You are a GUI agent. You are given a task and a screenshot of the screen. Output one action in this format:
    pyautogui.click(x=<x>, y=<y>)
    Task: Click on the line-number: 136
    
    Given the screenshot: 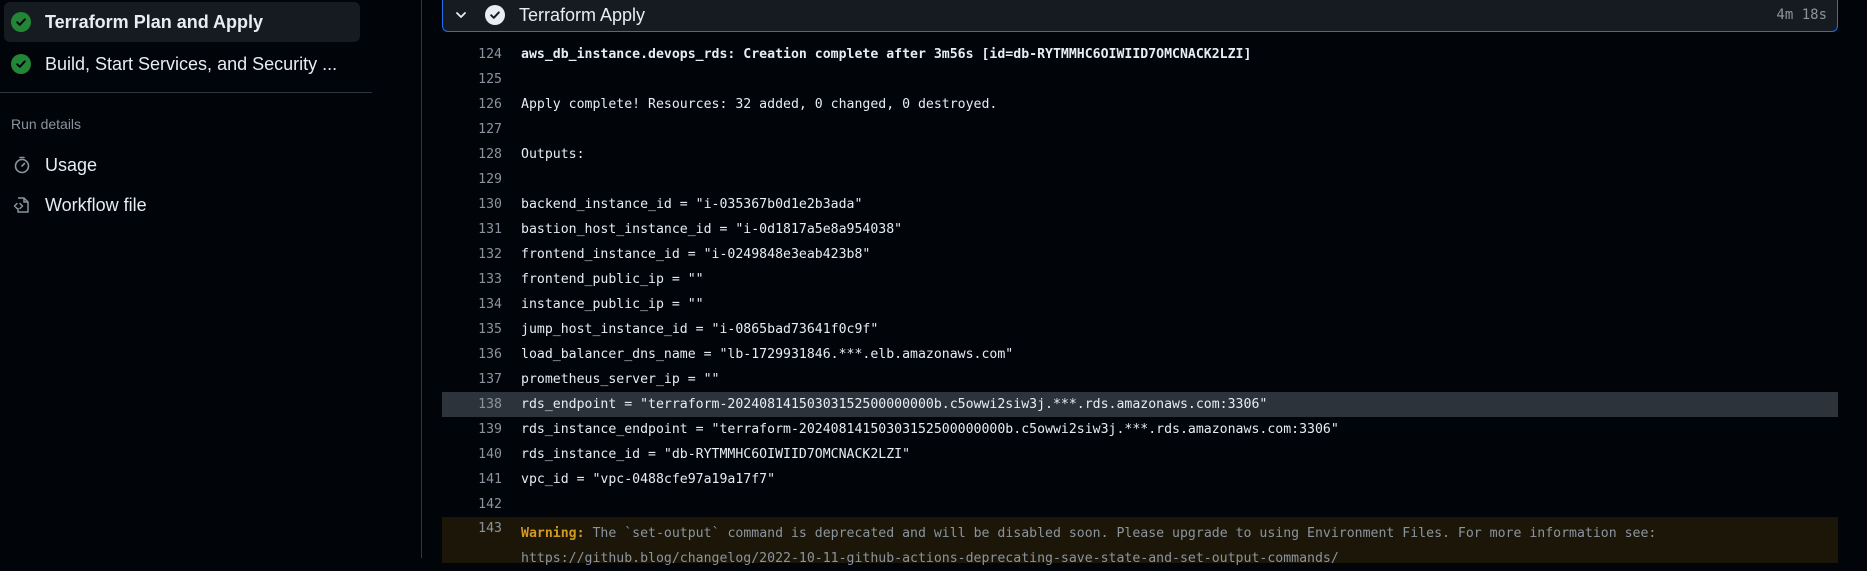 What is the action you would take?
    pyautogui.click(x=472, y=354)
    